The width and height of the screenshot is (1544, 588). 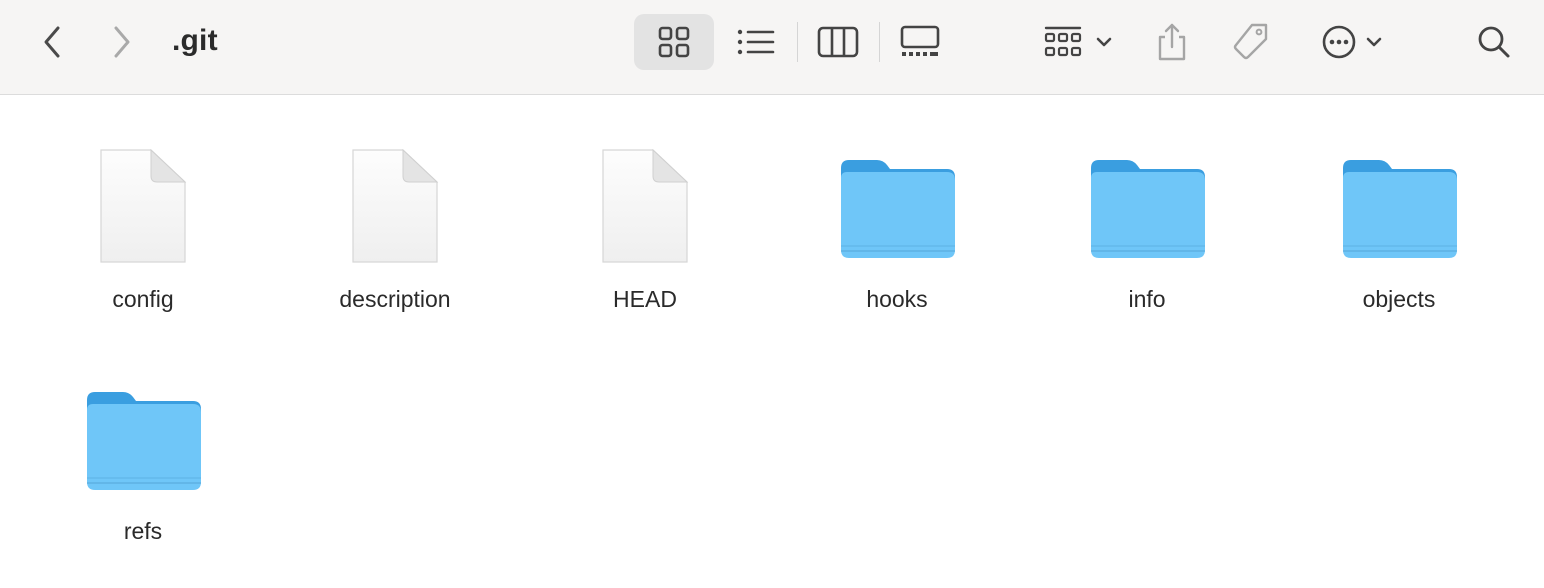 What do you see at coordinates (1399, 299) in the screenshot?
I see `item-label: objects` at bounding box center [1399, 299].